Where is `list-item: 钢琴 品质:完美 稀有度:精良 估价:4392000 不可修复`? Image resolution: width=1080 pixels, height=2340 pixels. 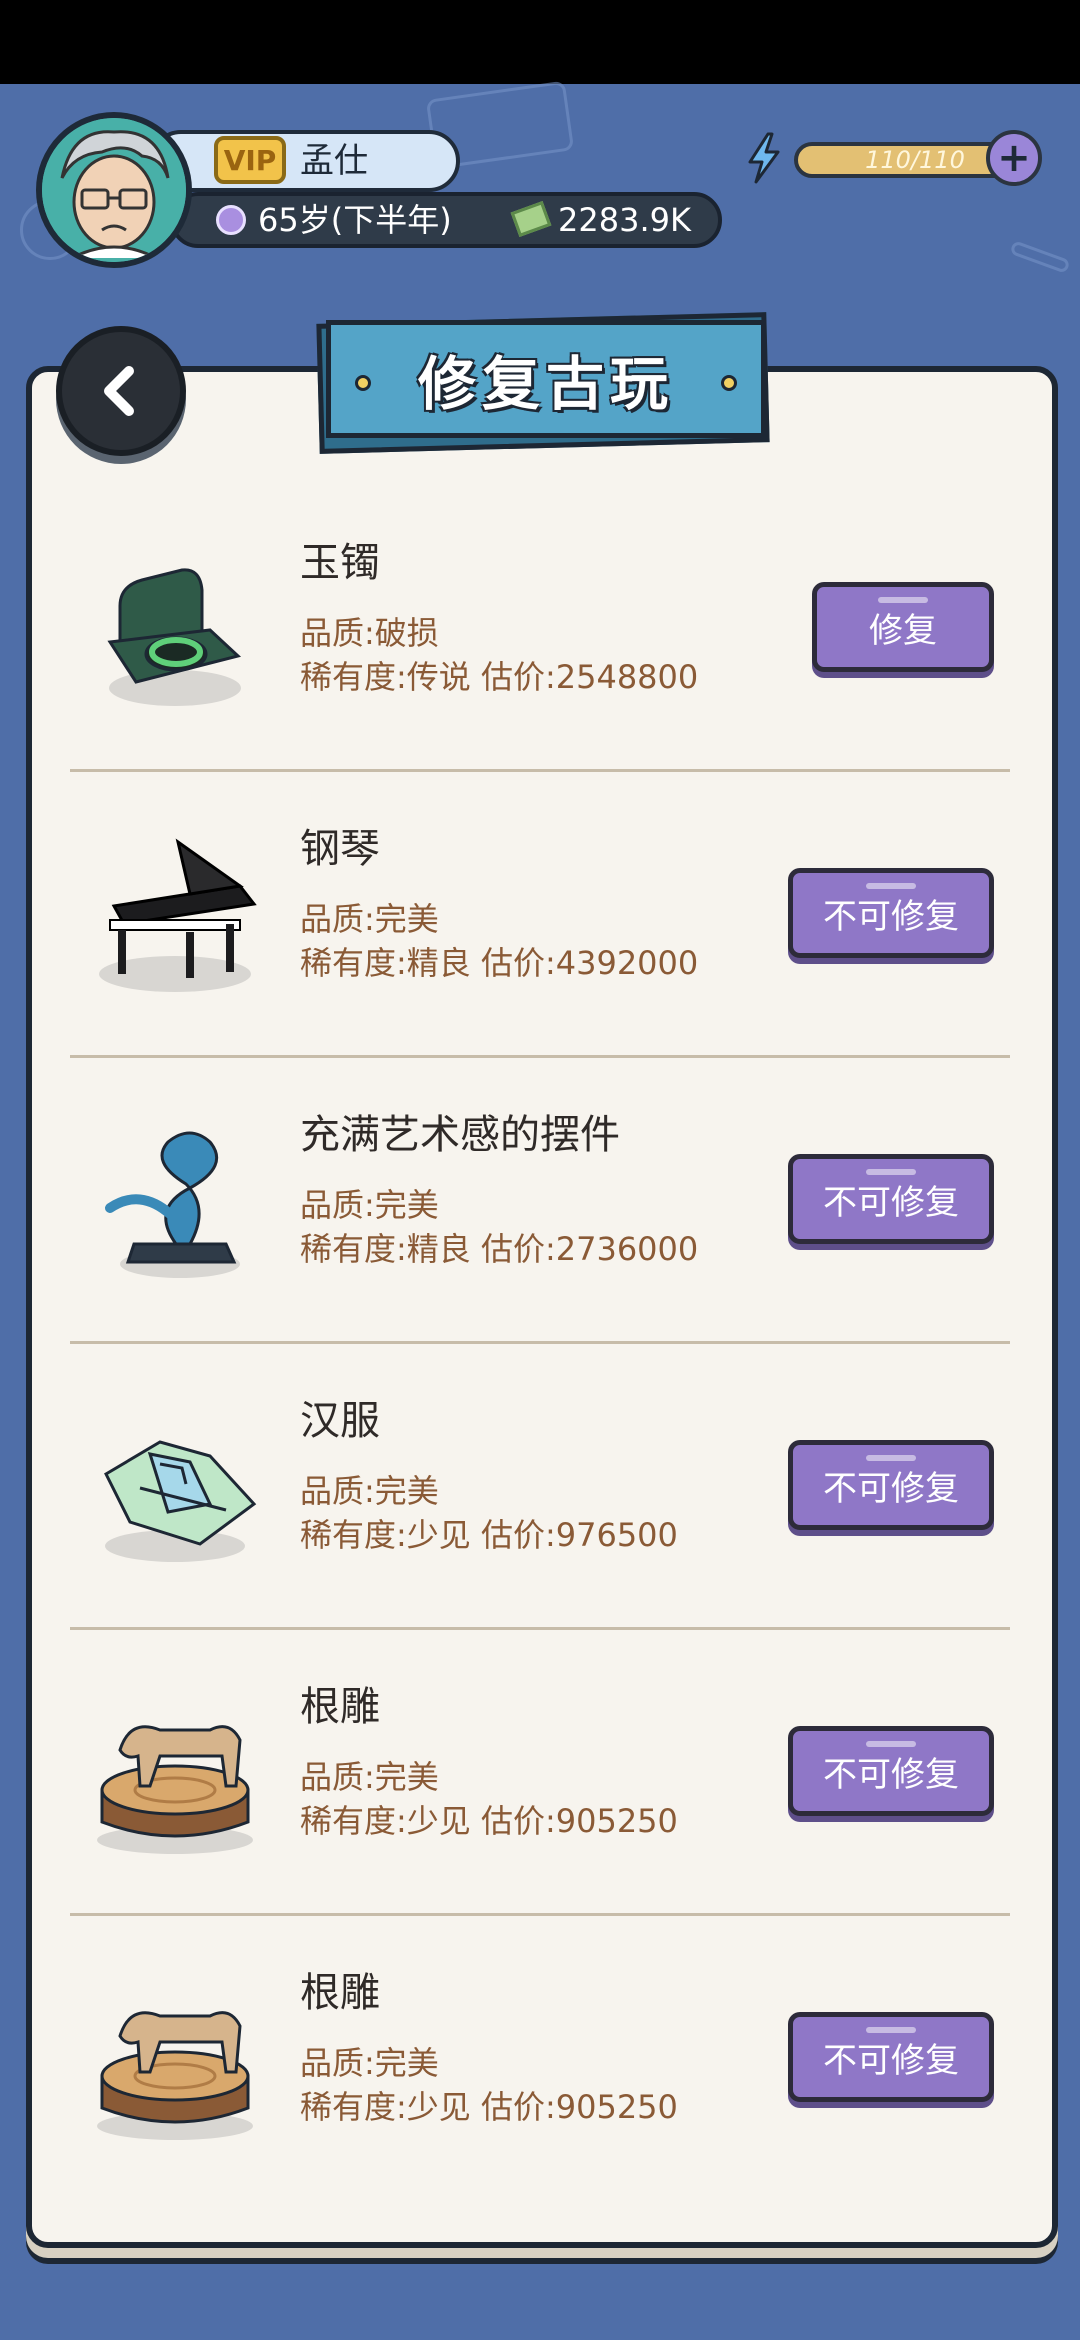
list-item: 钢琴 品质:完美 稀有度:精良 估价:4392000 不可修复 is located at coordinates (540, 915).